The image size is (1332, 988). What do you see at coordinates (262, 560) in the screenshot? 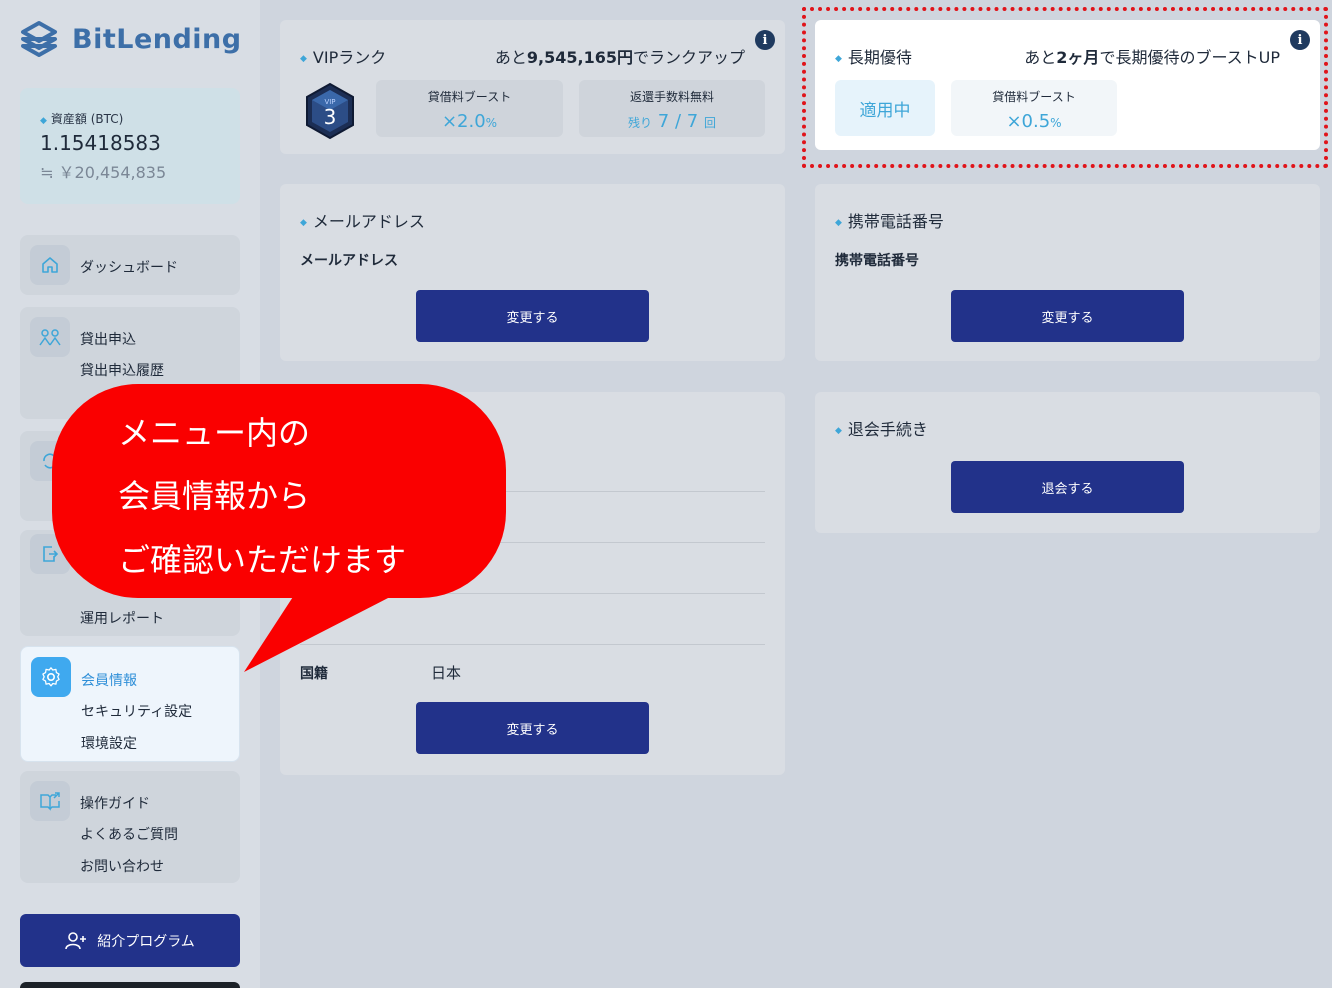
I see `callout-line-3: ご確認いただけます` at bounding box center [262, 560].